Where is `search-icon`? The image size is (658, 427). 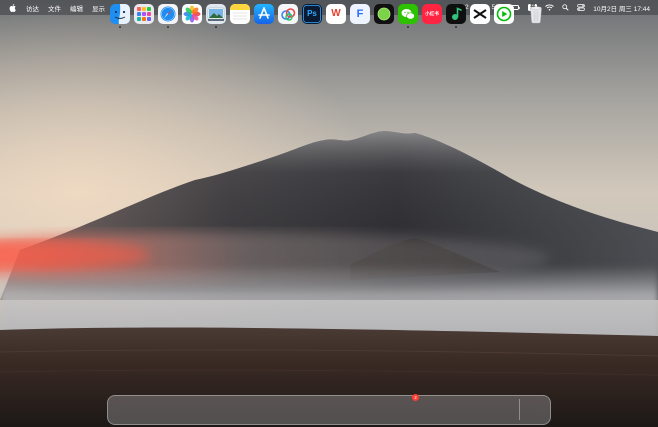
search-icon is located at coordinates (565, 7).